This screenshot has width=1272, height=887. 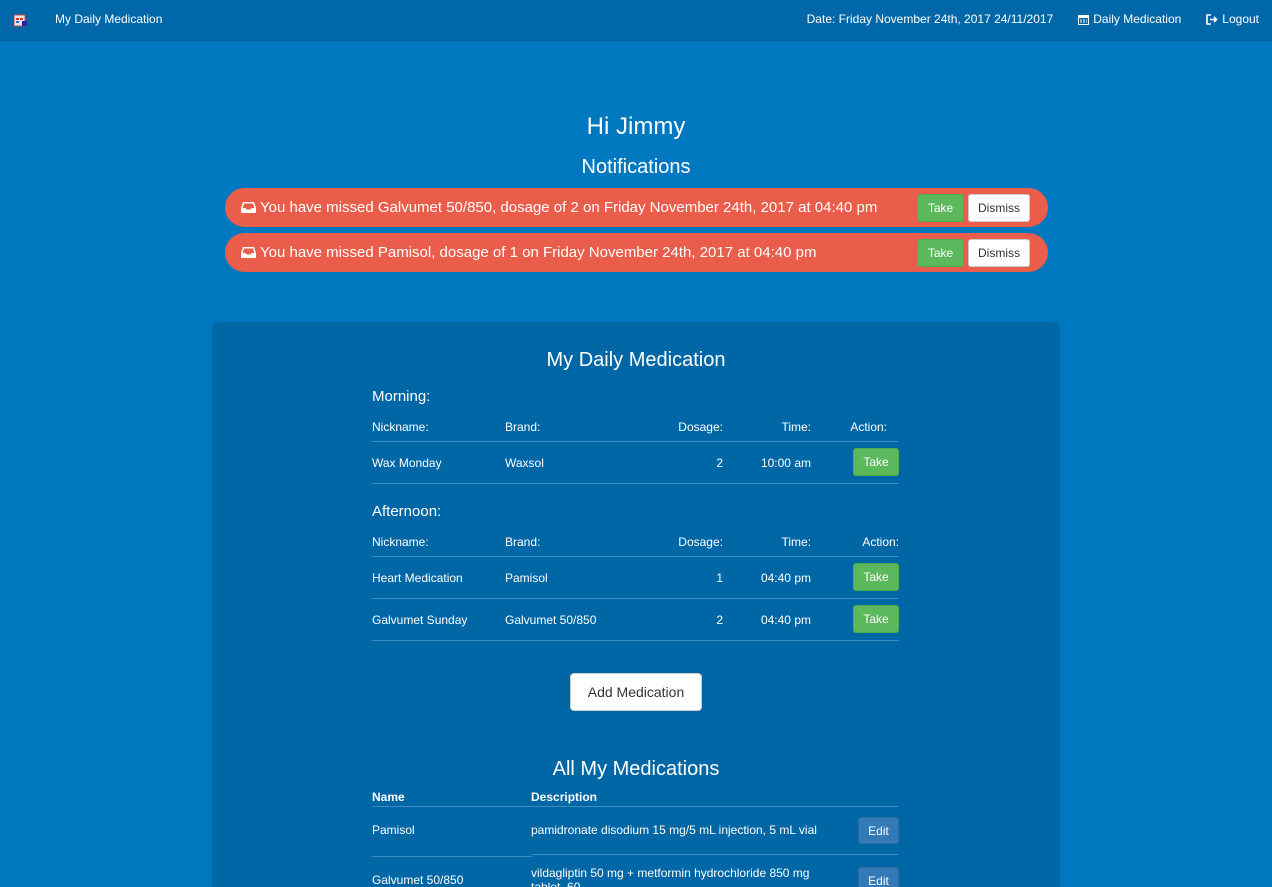 I want to click on nav-logout-label: Logout, so click(x=1240, y=19).